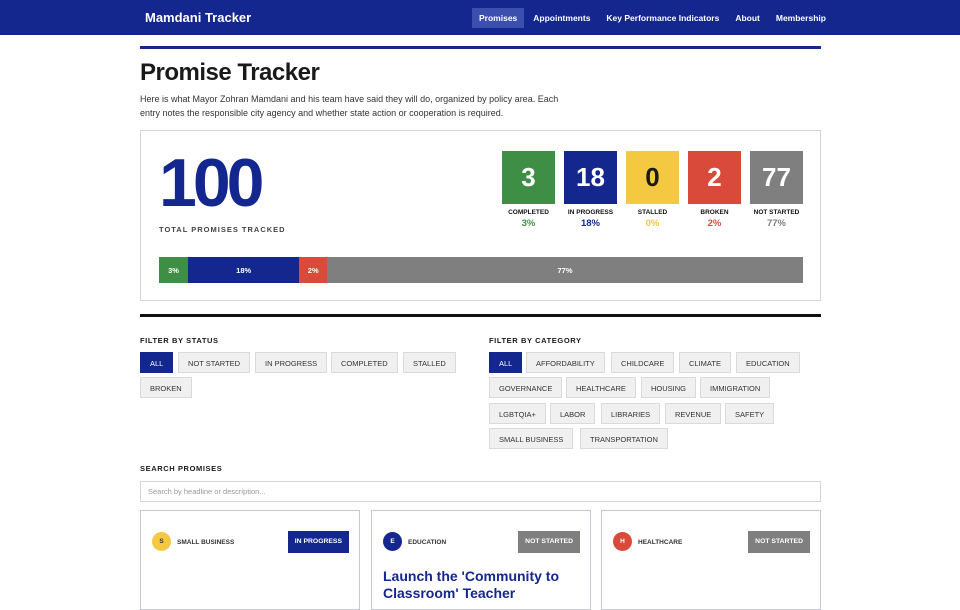  What do you see at coordinates (590, 177) in the screenshot?
I see `stat-in-progress-box: 18` at bounding box center [590, 177].